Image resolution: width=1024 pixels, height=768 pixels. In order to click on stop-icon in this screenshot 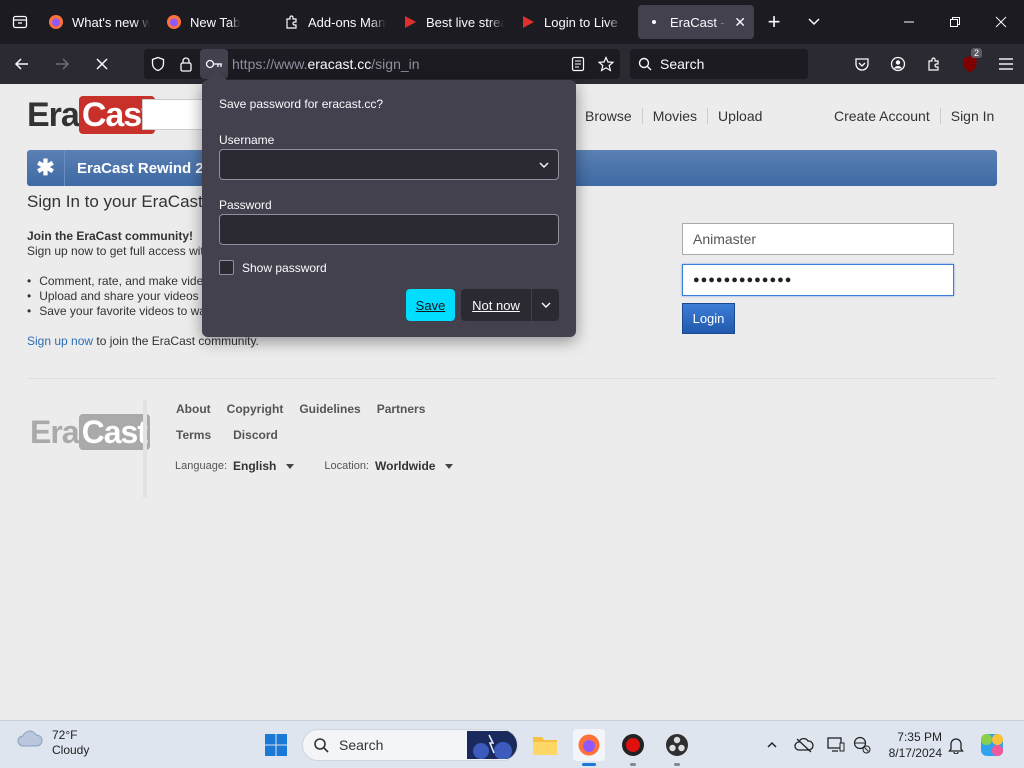, I will do `click(102, 64)`.